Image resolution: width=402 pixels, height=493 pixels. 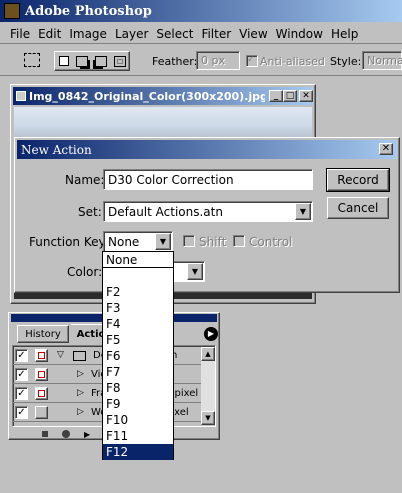 I want to click on function-key-value: None, so click(x=124, y=241).